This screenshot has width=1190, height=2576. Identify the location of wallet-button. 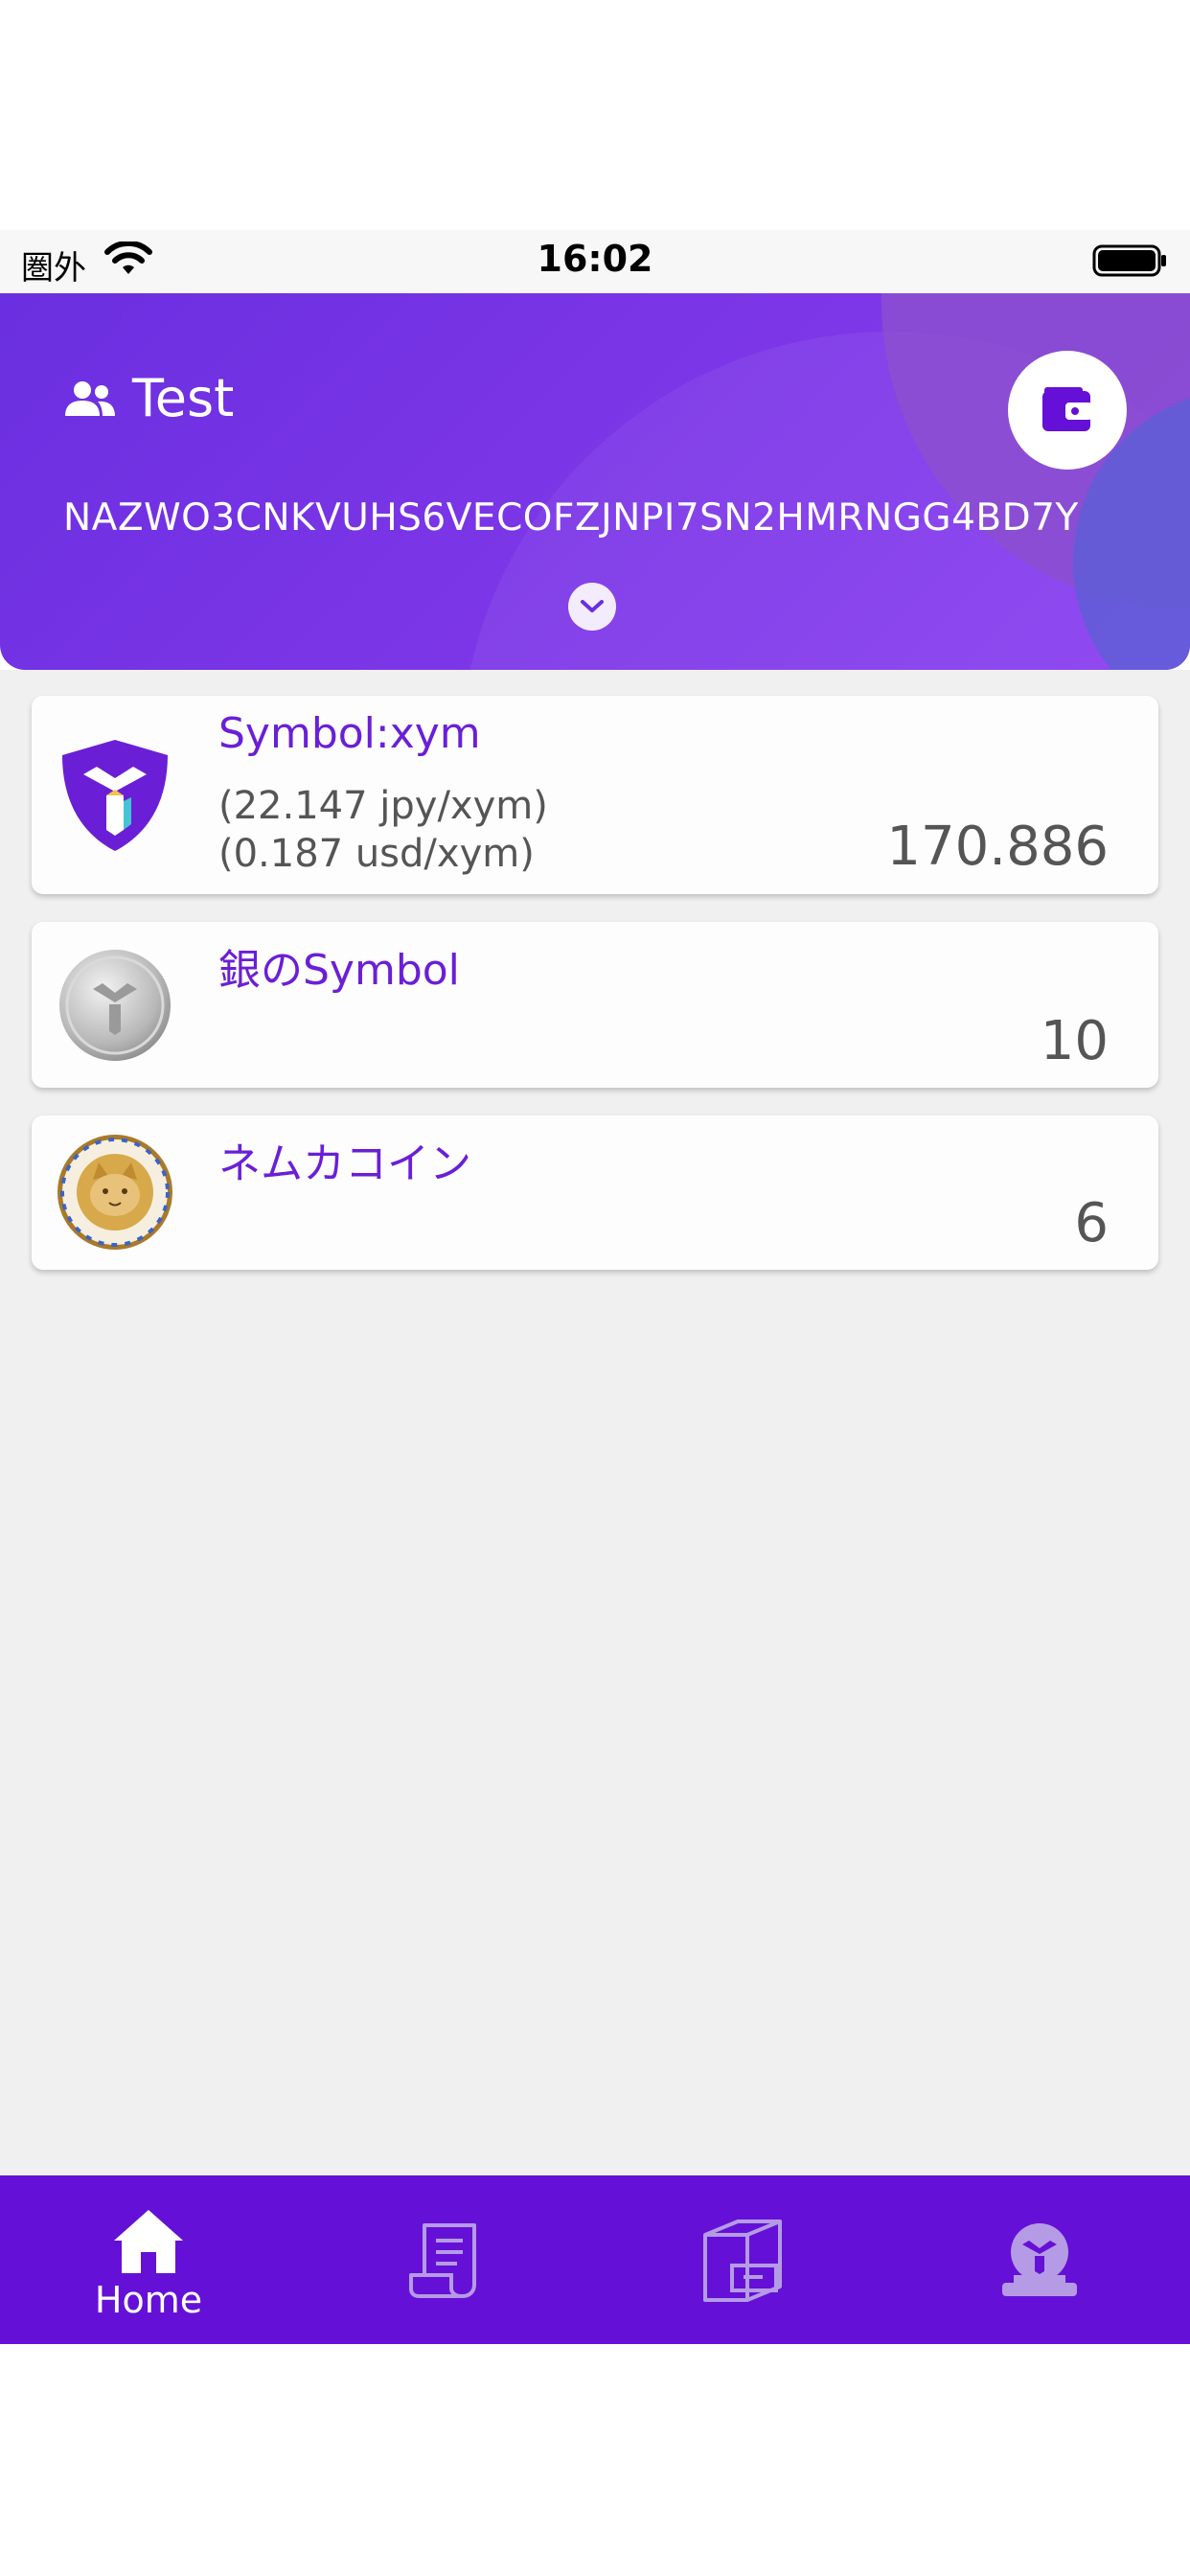
(1068, 410).